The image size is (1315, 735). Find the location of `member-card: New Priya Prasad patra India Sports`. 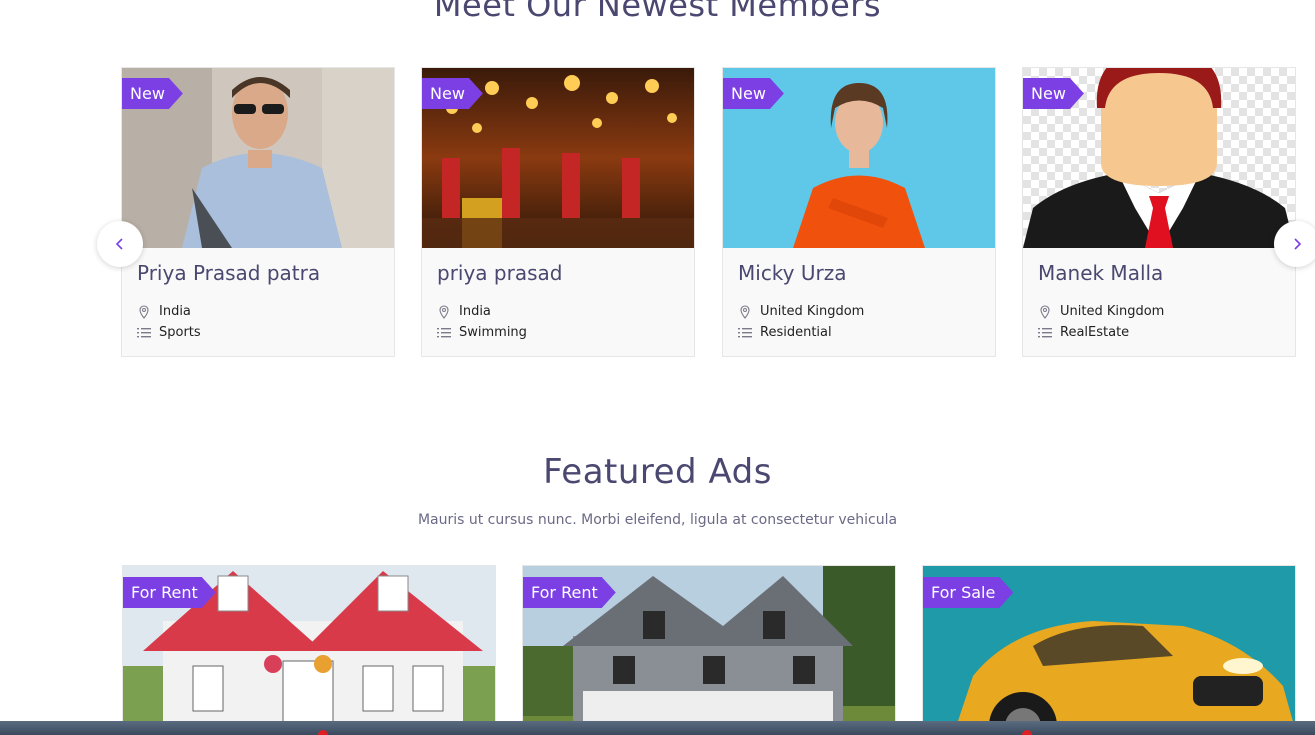

member-card: New Priya Prasad patra India Sports is located at coordinates (258, 212).